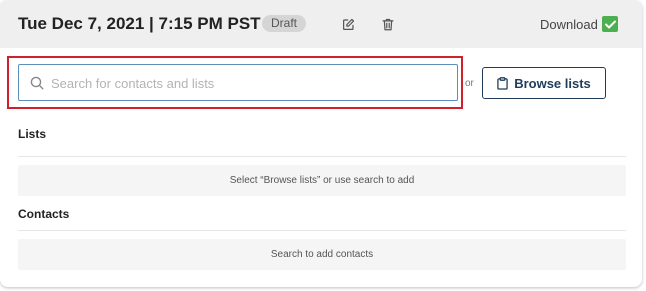  I want to click on download-checkbox, so click(610, 24).